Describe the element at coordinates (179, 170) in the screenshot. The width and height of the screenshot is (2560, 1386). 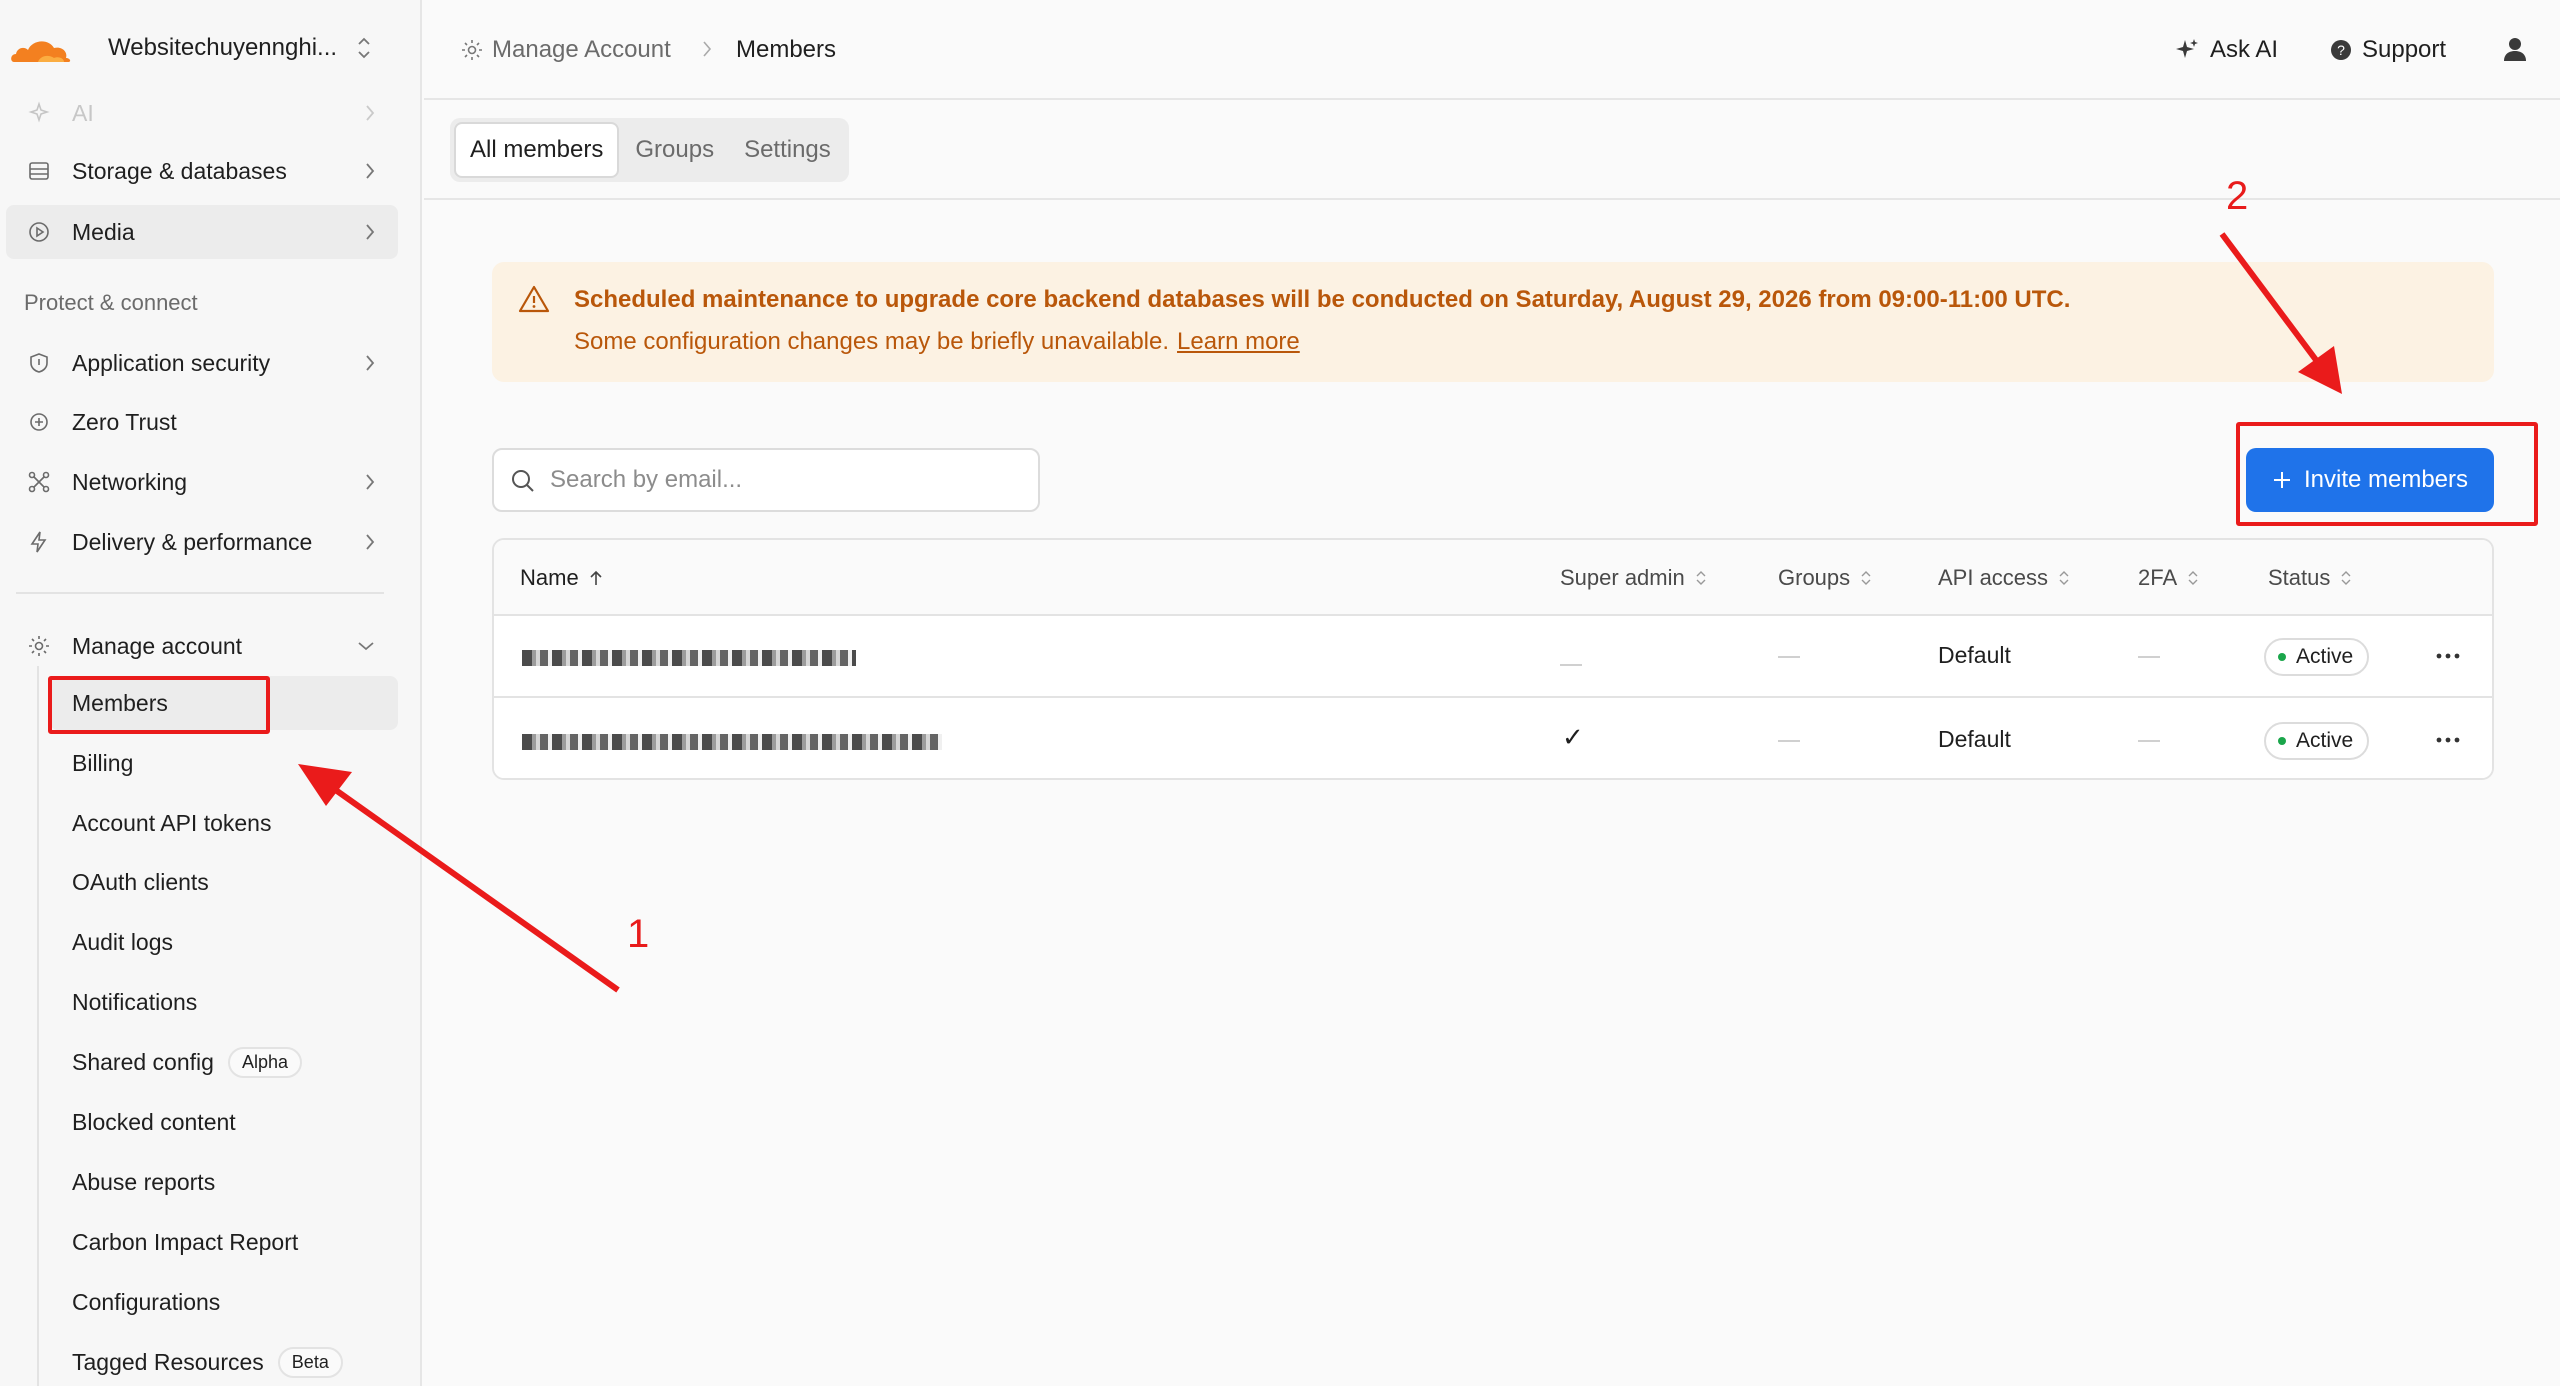
I see `sidebar-item-label: Storage & databases` at that location.